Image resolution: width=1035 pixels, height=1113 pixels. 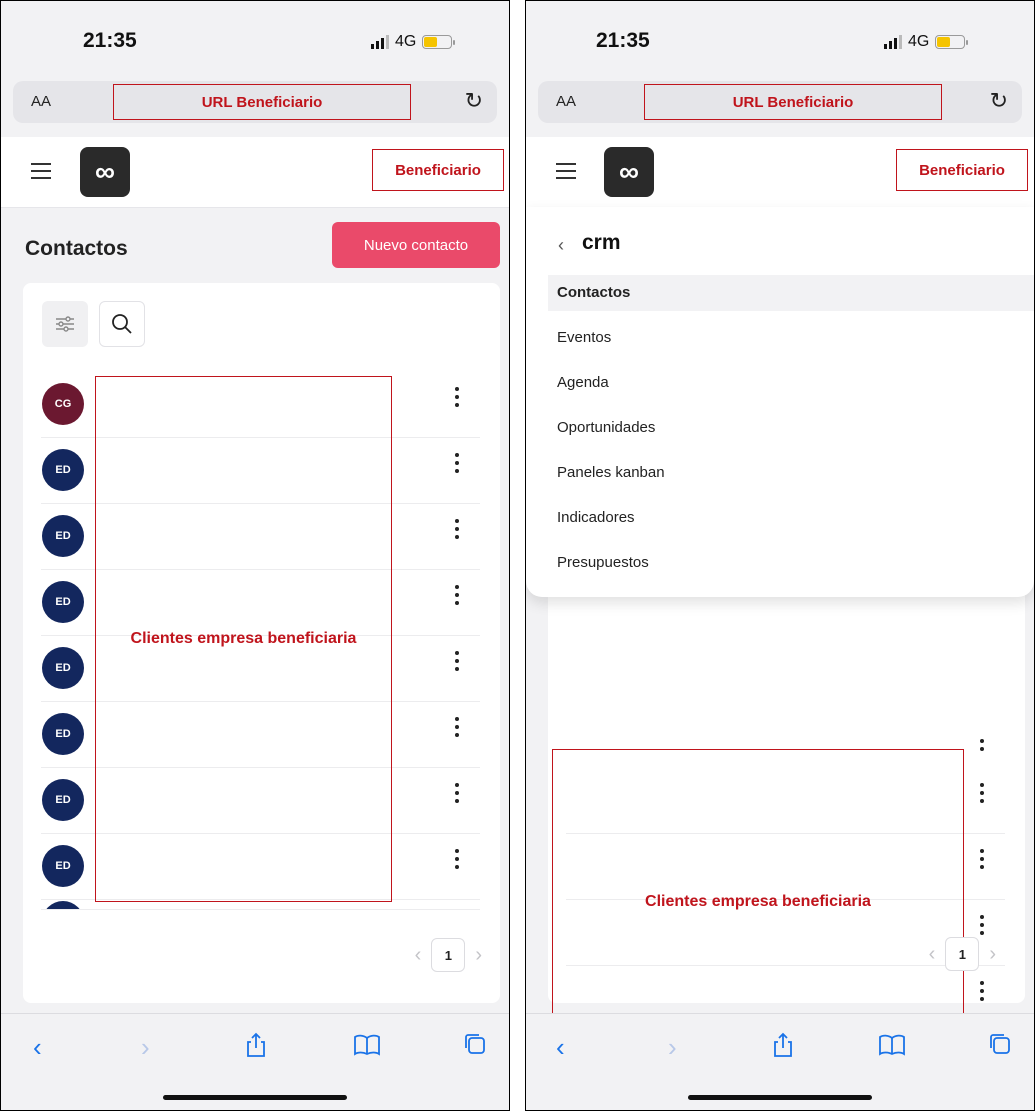 I want to click on avatar, so click(x=63, y=905).